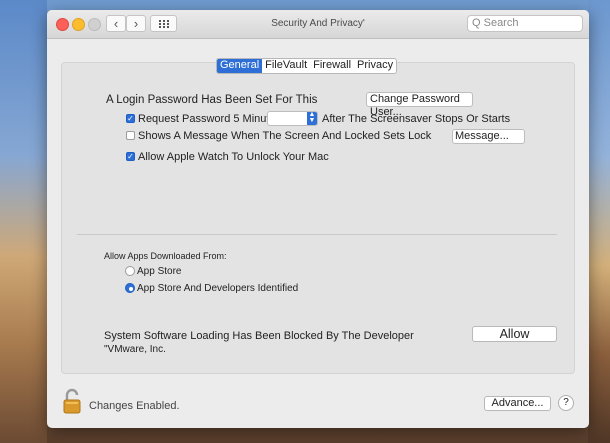 Image resolution: width=610 pixels, height=443 pixels. I want to click on app-store-developers-label: App Store And Developers Identified, so click(218, 288).